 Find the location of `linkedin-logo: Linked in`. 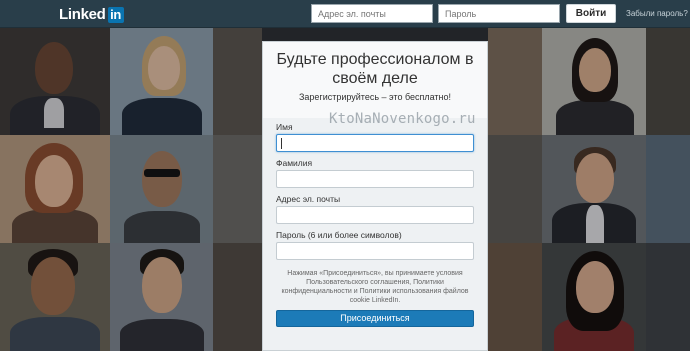

linkedin-logo: Linked in is located at coordinates (91, 14).